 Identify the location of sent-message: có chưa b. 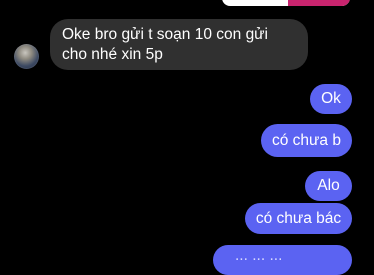
(306, 140).